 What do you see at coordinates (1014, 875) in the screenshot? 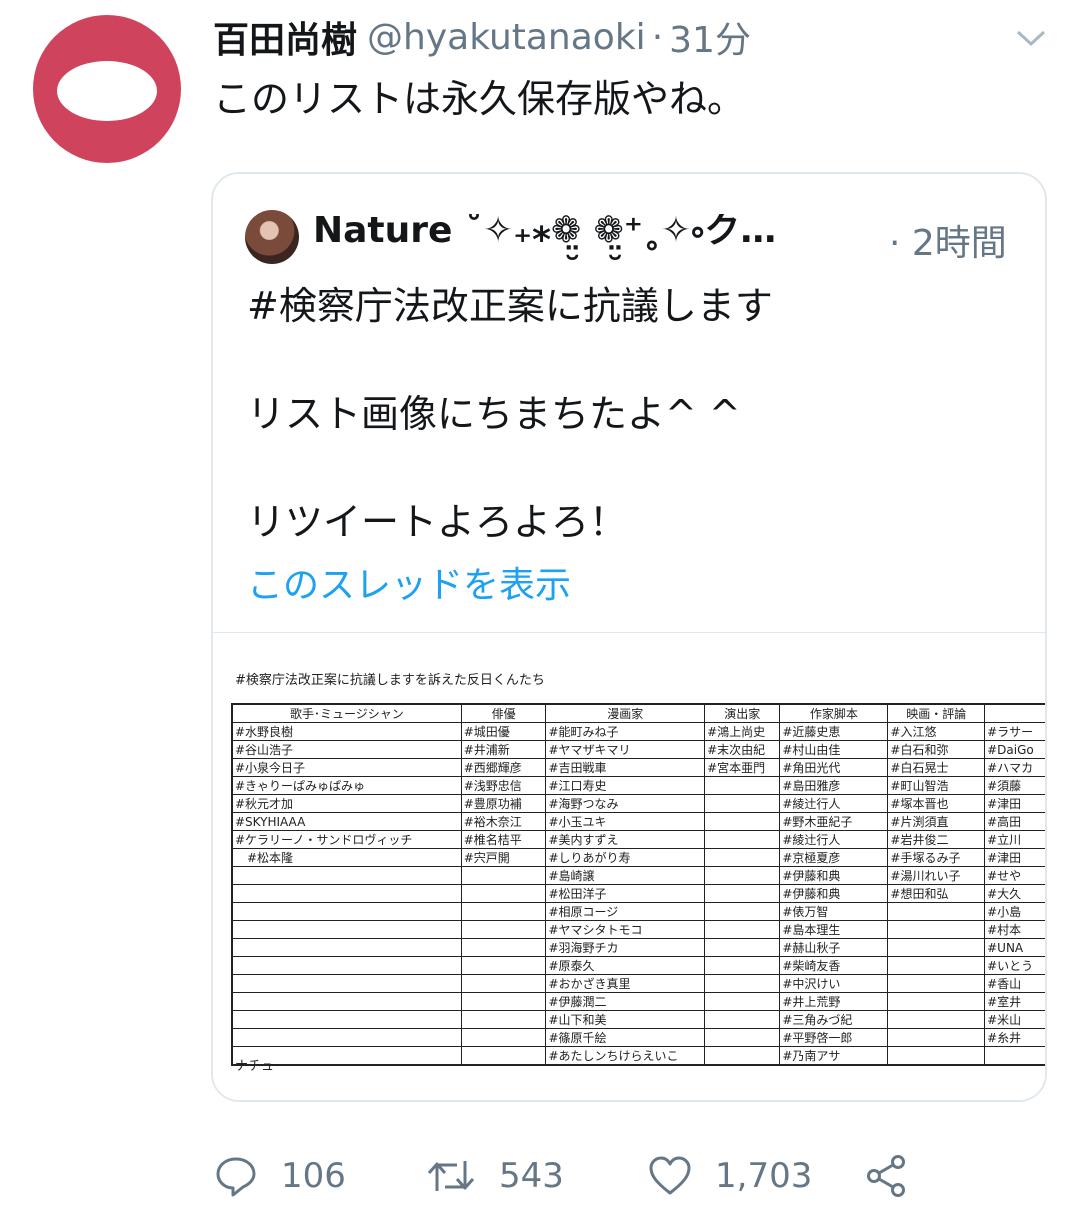
I see `table-cell: #せや` at bounding box center [1014, 875].